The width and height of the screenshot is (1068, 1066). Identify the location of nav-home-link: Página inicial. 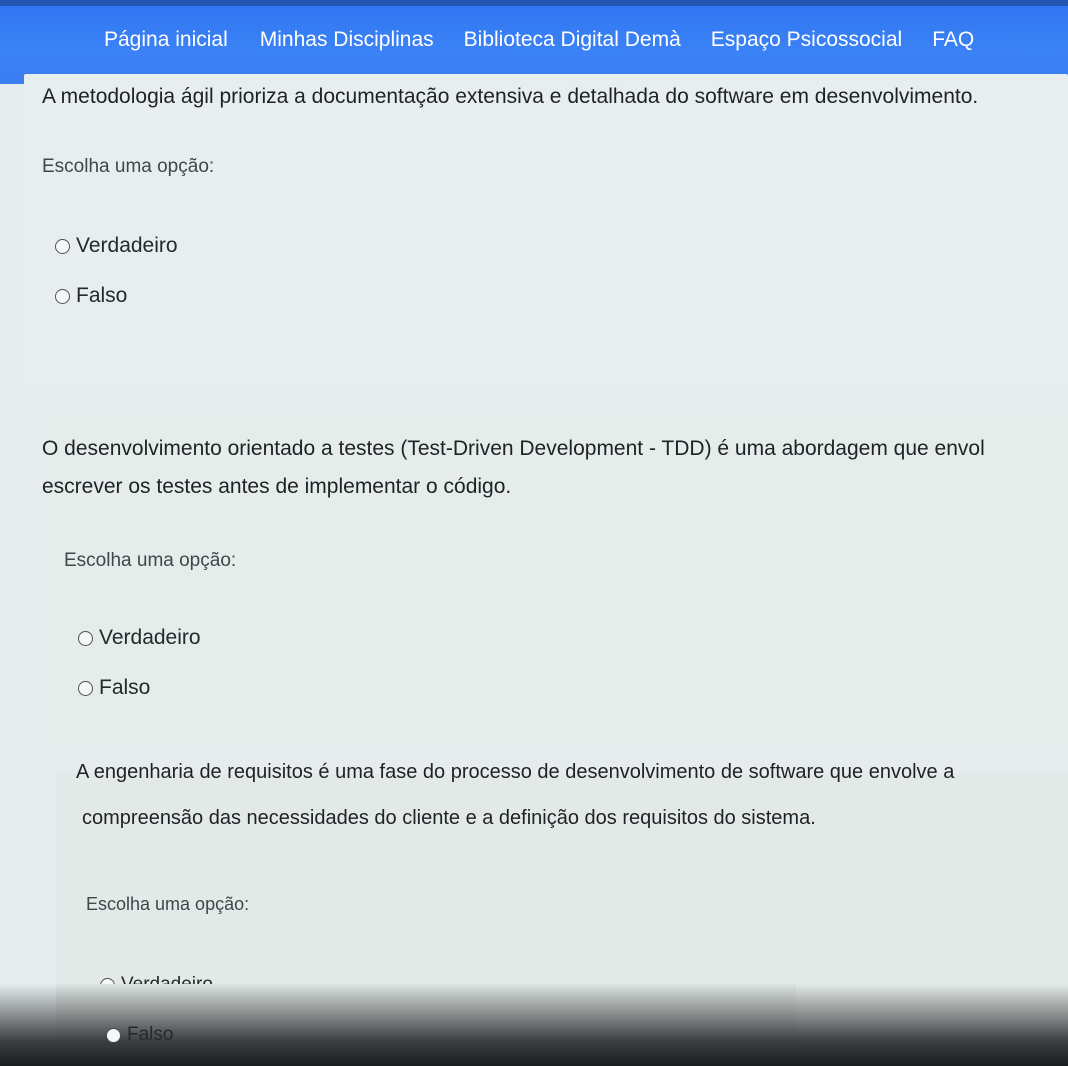
(166, 40).